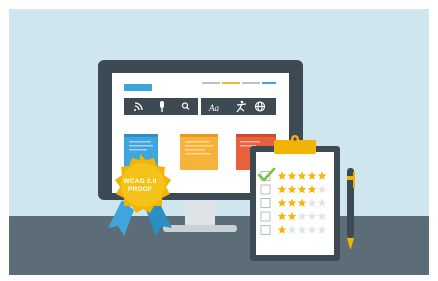 The height and width of the screenshot is (281, 438). Describe the element at coordinates (199, 152) in the screenshot. I see `content-card-orange` at that location.